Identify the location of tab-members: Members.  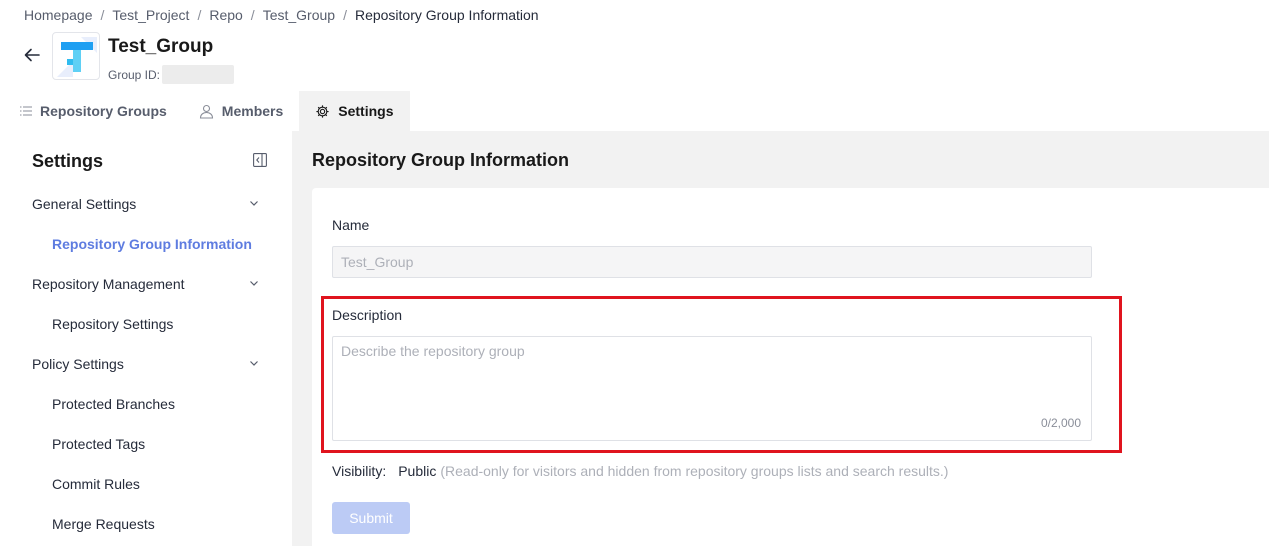
(241, 111).